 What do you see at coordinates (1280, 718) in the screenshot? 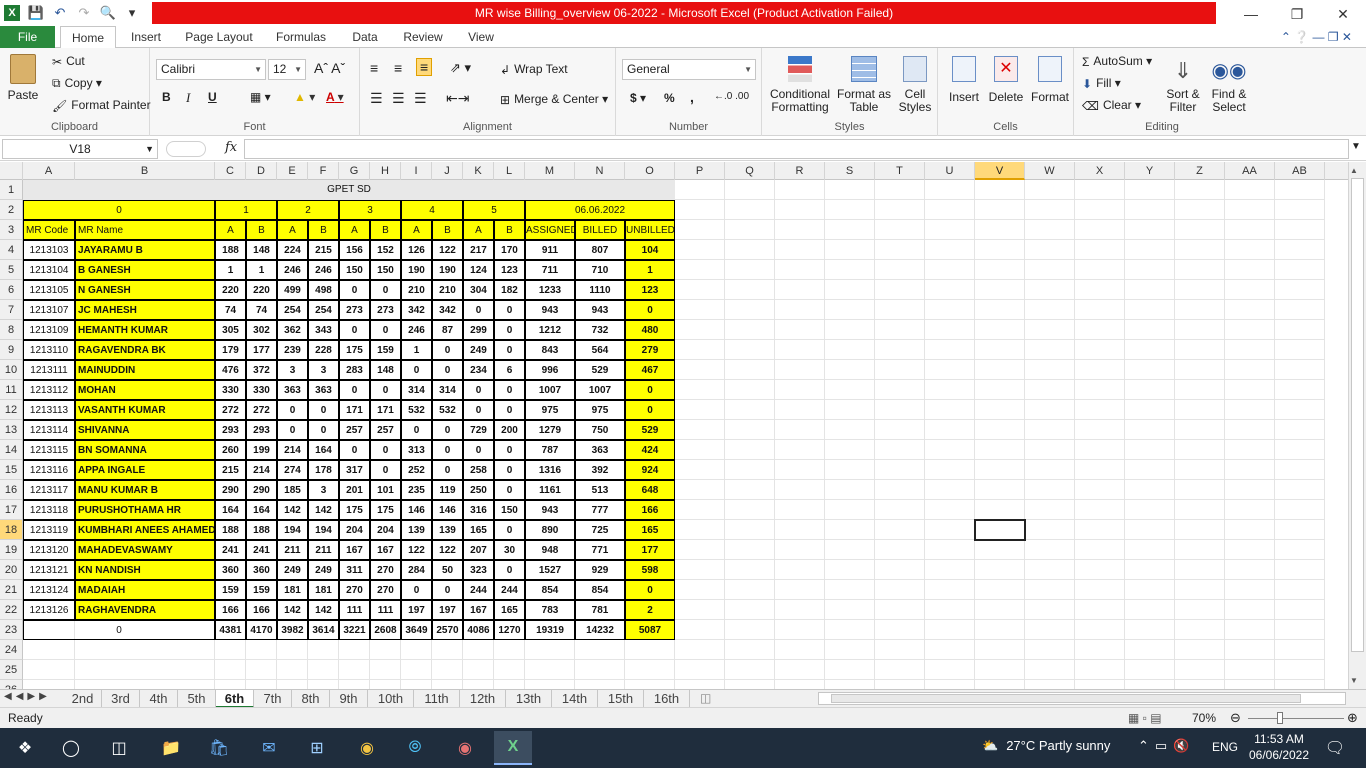
I see `zoom-slider-thumb` at bounding box center [1280, 718].